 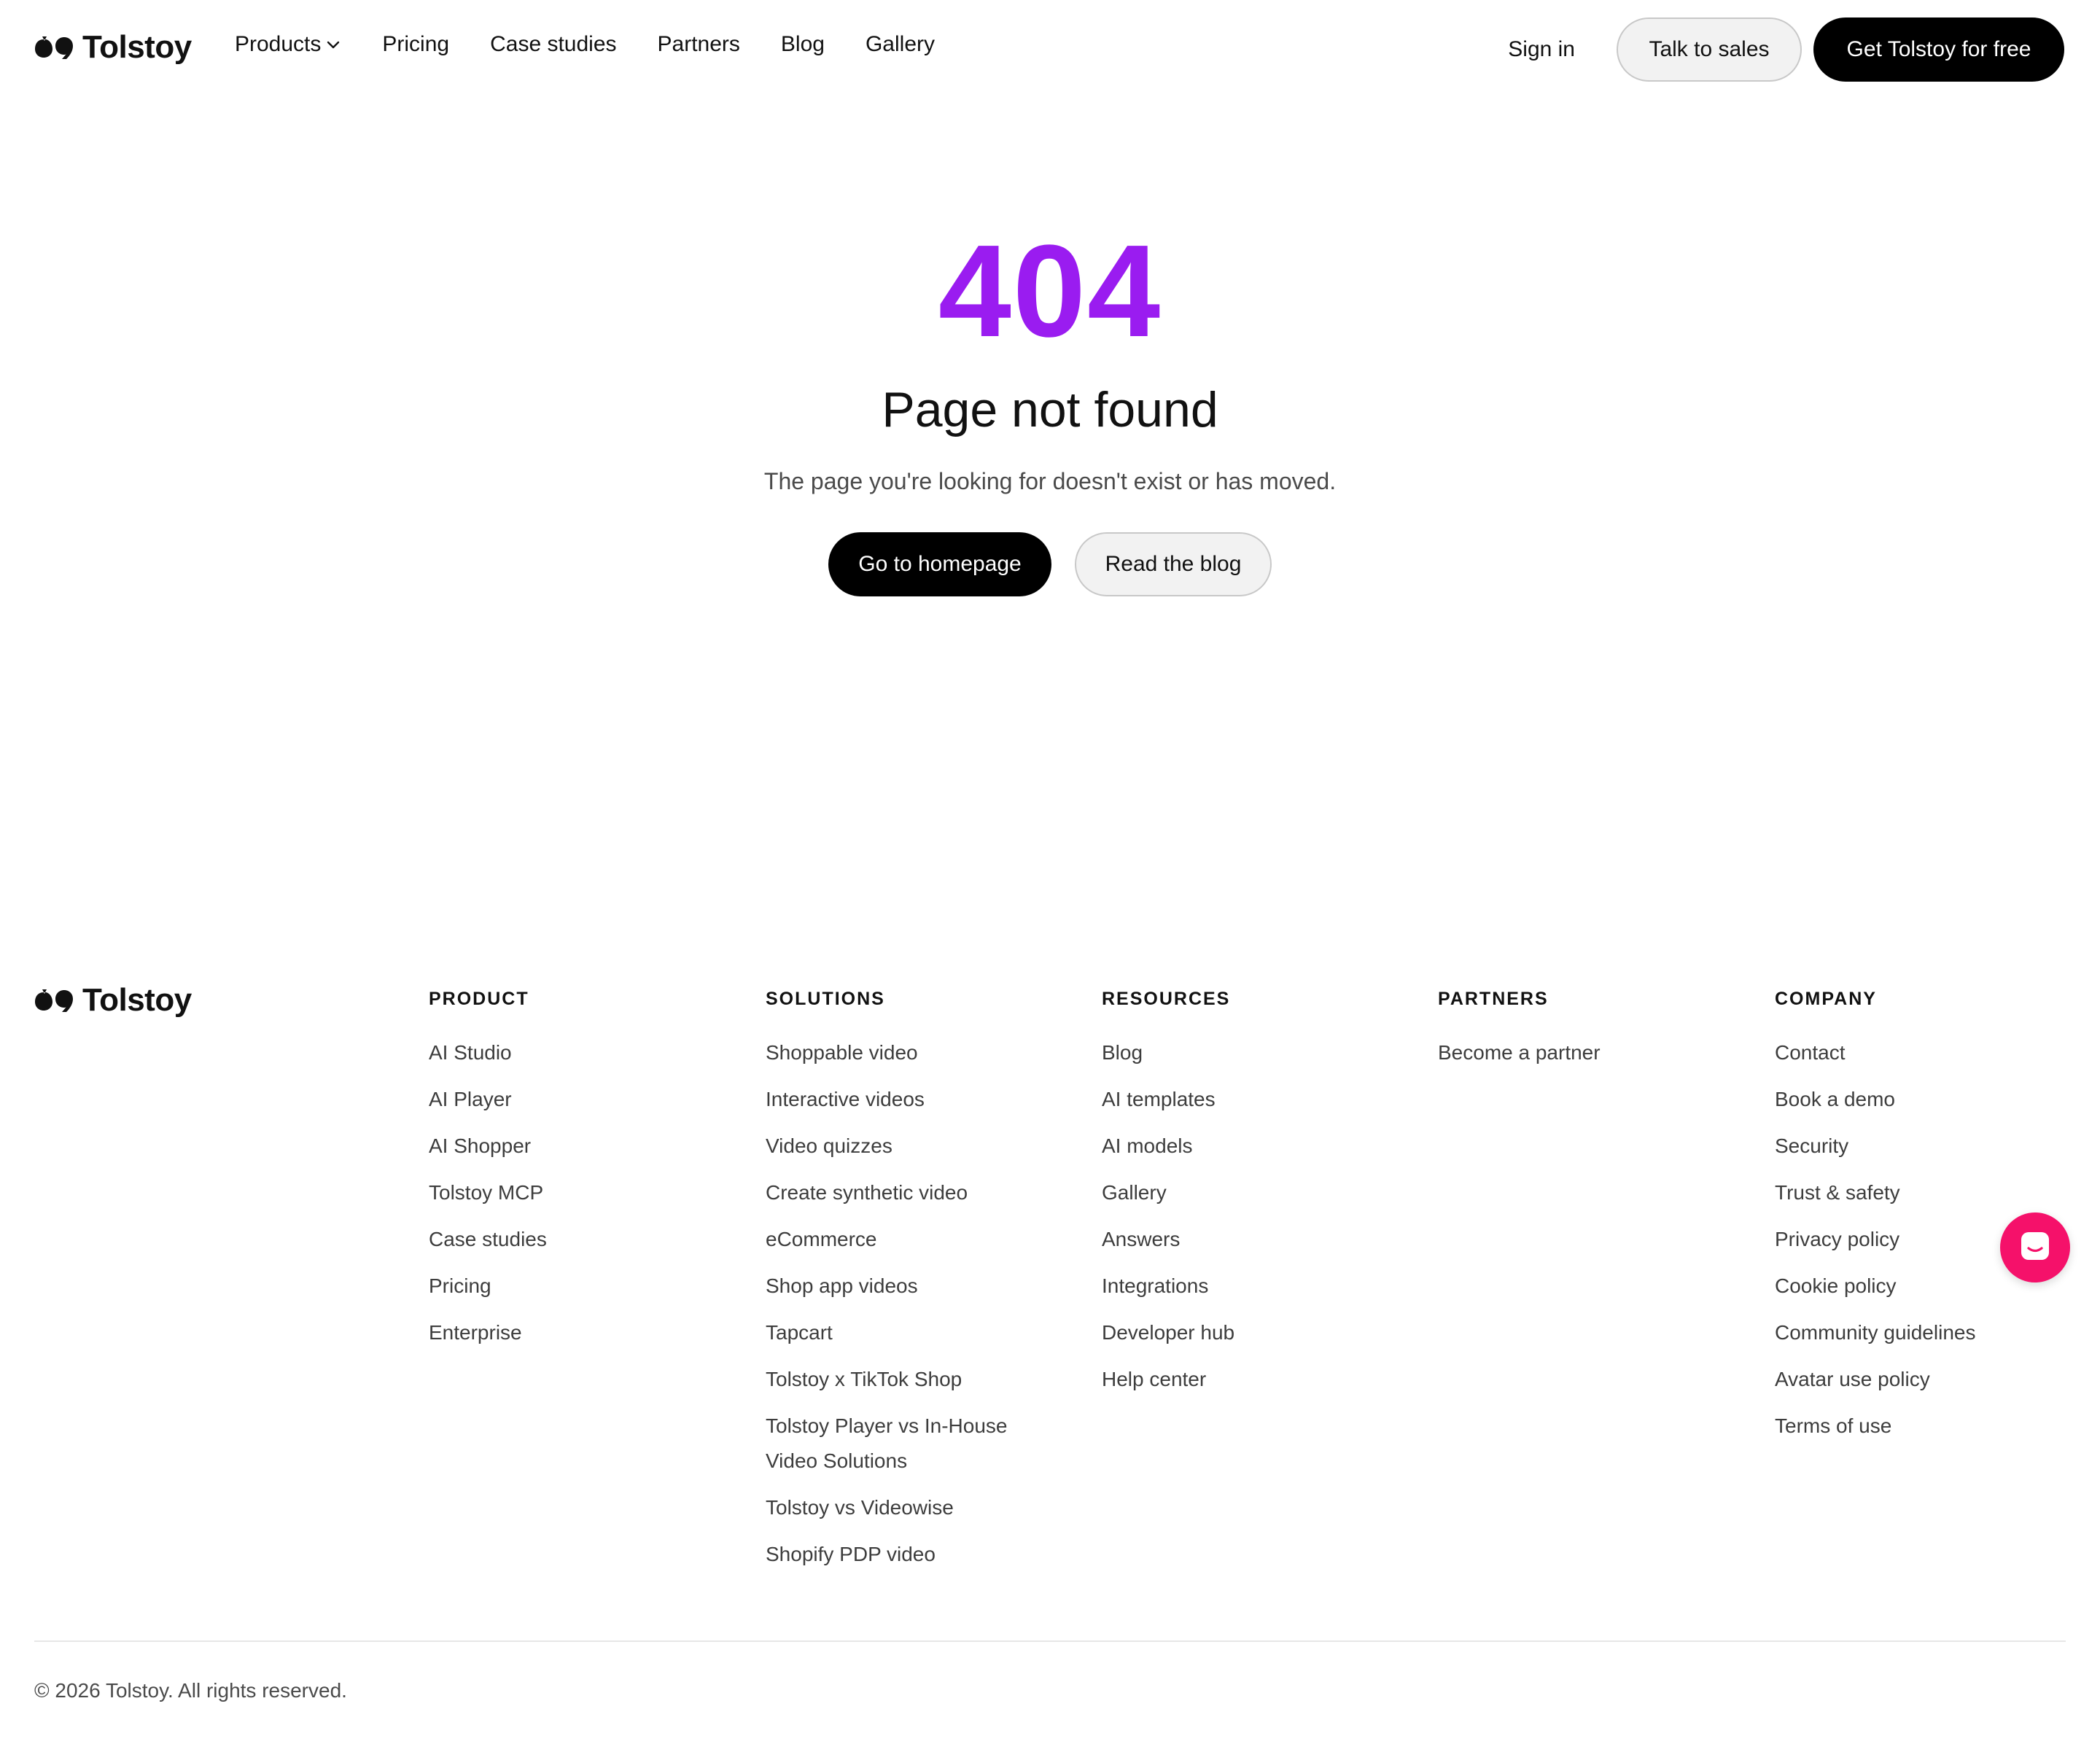 What do you see at coordinates (1875, 1239) in the screenshot?
I see `footer-link: Privacy policy` at bounding box center [1875, 1239].